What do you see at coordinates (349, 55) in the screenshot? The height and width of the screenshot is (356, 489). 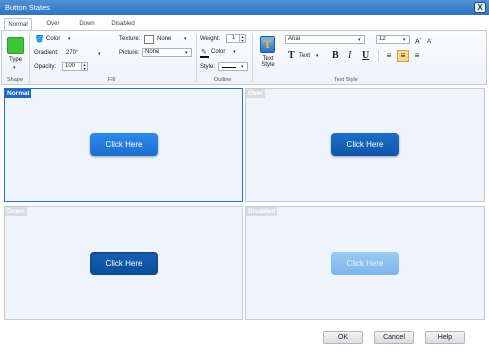 I see `italic-icon: I` at bounding box center [349, 55].